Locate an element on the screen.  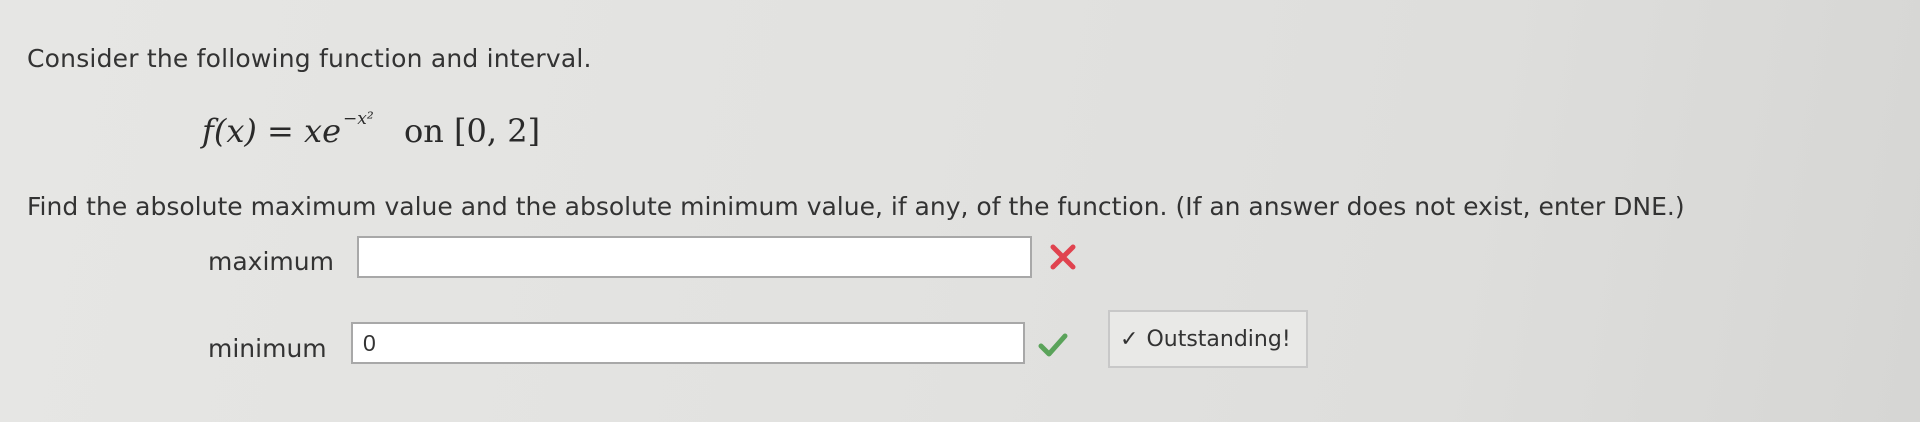
x-mark-icon is located at coordinates (1063, 257).